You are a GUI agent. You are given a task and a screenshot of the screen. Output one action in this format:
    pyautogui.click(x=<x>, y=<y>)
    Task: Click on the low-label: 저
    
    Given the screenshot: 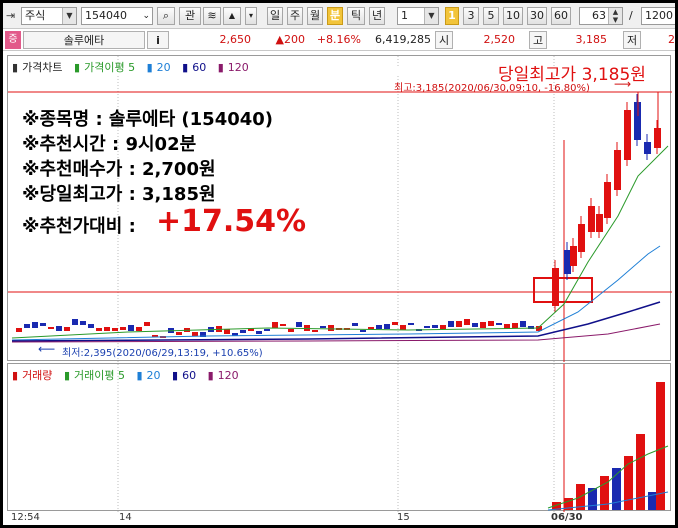 What is the action you would take?
    pyautogui.click(x=632, y=40)
    